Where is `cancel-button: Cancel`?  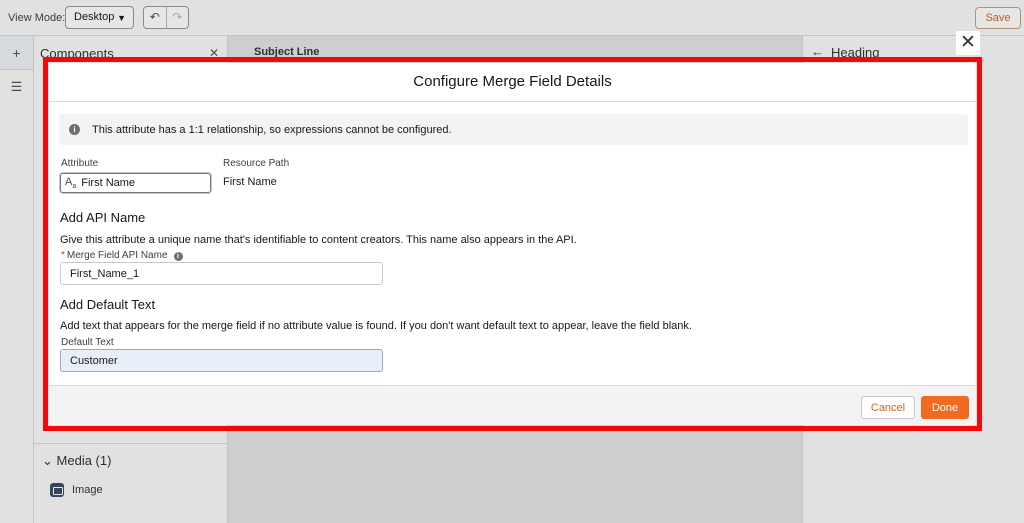
cancel-button: Cancel is located at coordinates (888, 407).